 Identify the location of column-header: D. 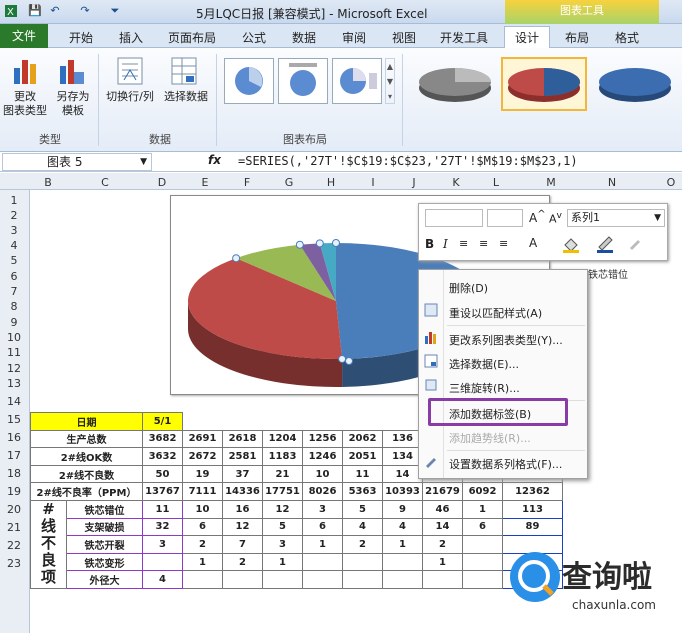
(162, 182).